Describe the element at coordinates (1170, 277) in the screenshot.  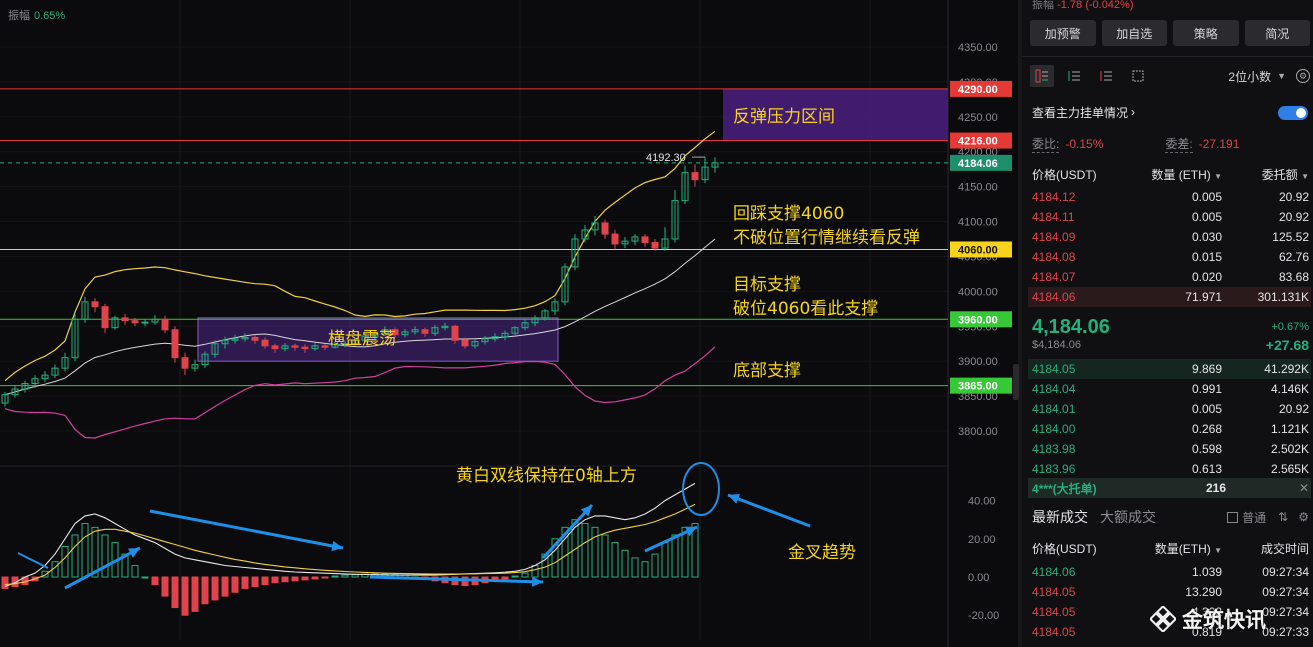
I see `ask-row: 4184.07 0.020 83.68` at that location.